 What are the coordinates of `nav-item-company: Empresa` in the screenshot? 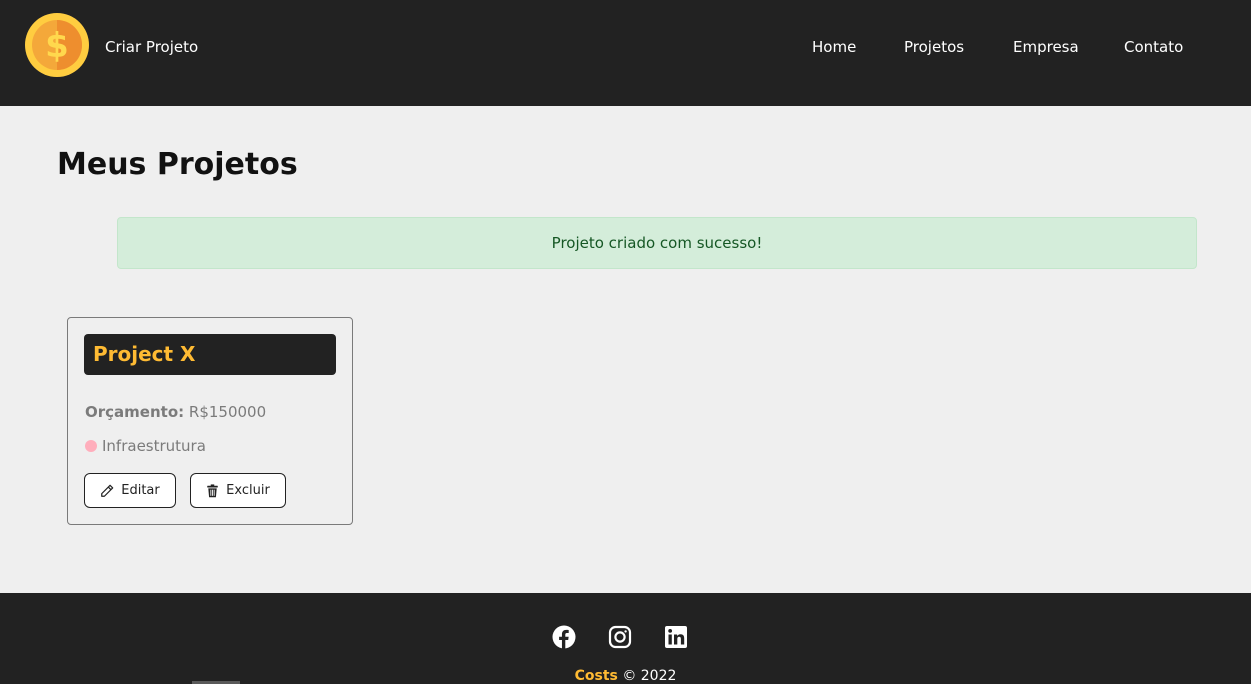 It's located at (1046, 47).